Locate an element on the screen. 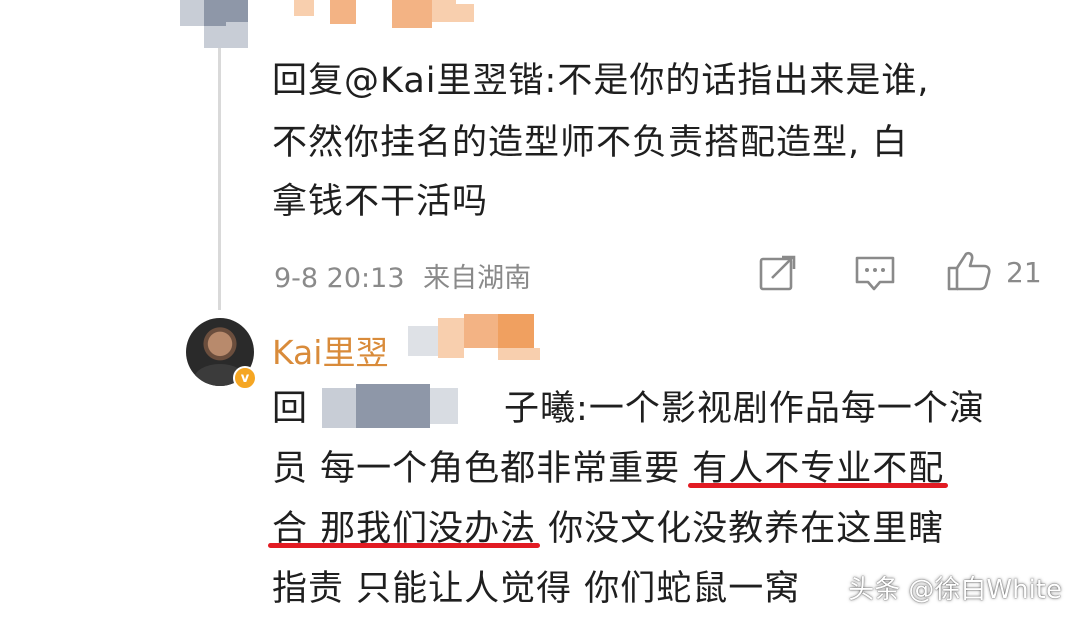 The width and height of the screenshot is (1080, 620). comment1-line2: 不然你挂名的造型师不负责搭配造型, 白 is located at coordinates (590, 143).